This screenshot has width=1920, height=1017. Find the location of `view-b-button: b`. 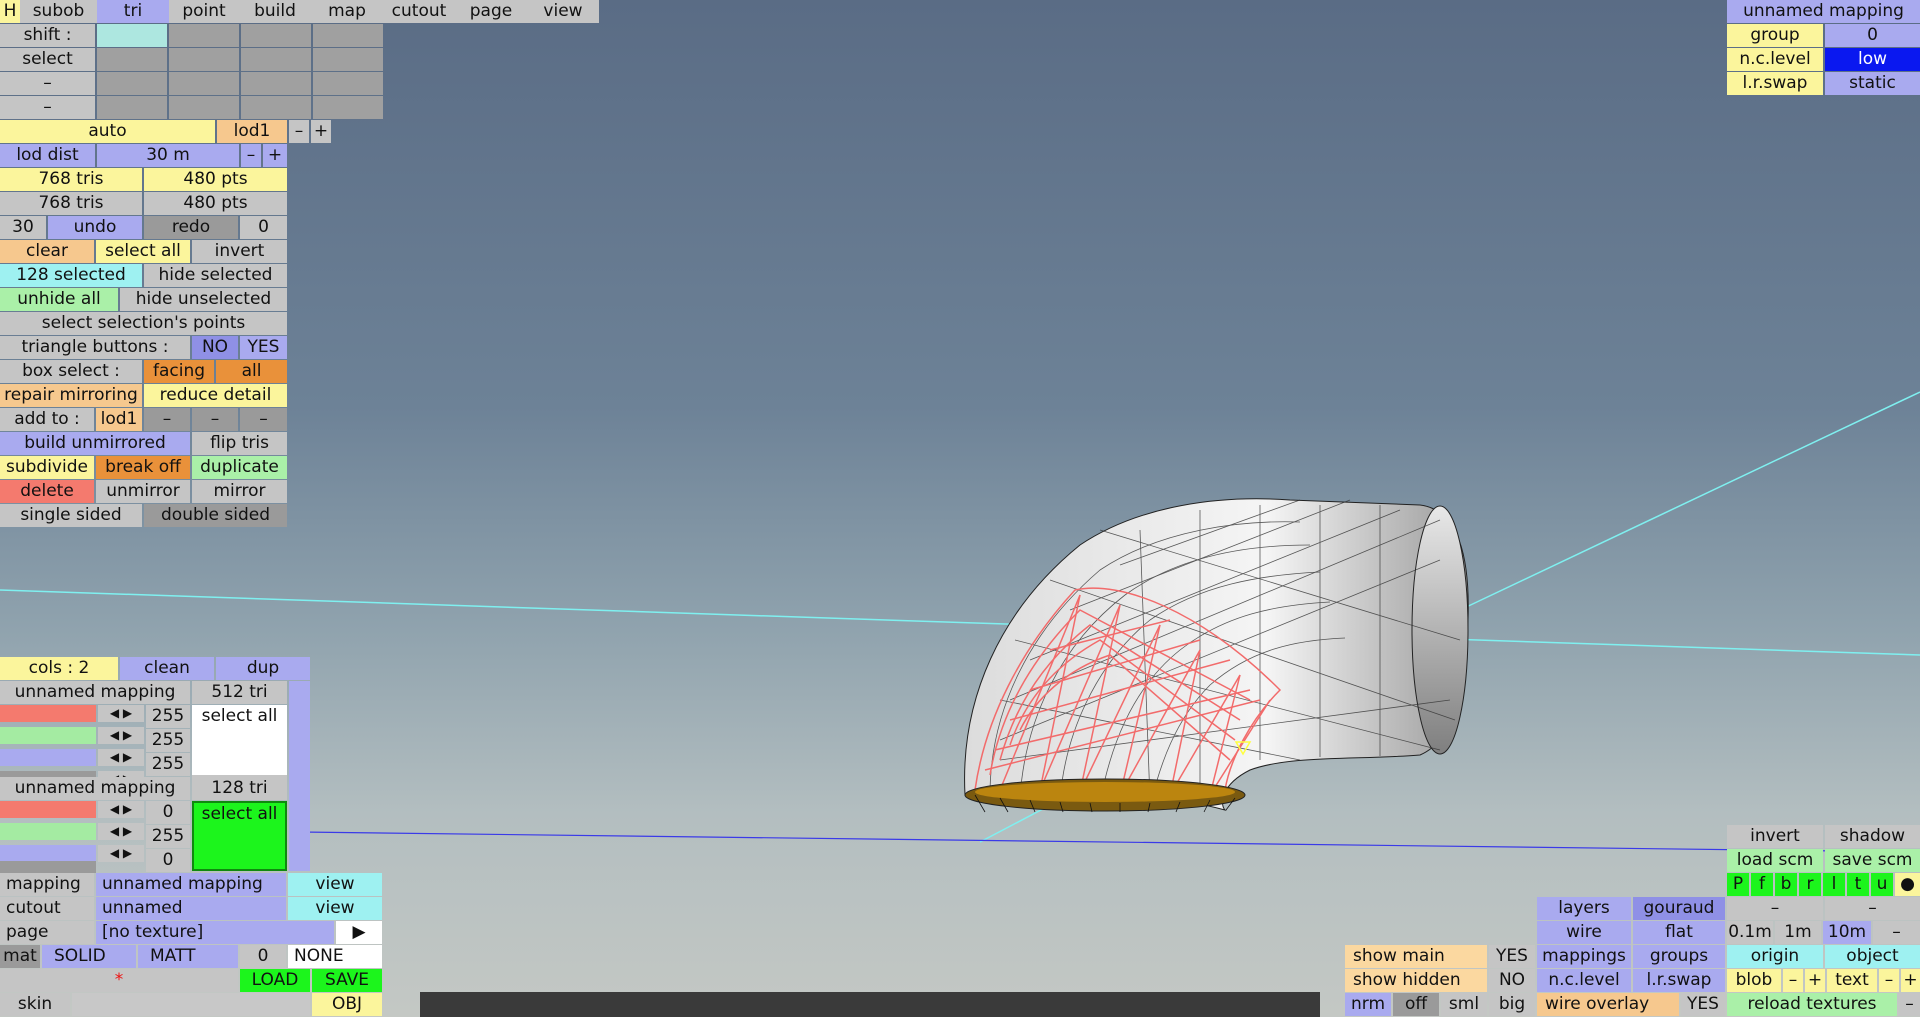

view-b-button: b is located at coordinates (1786, 884).